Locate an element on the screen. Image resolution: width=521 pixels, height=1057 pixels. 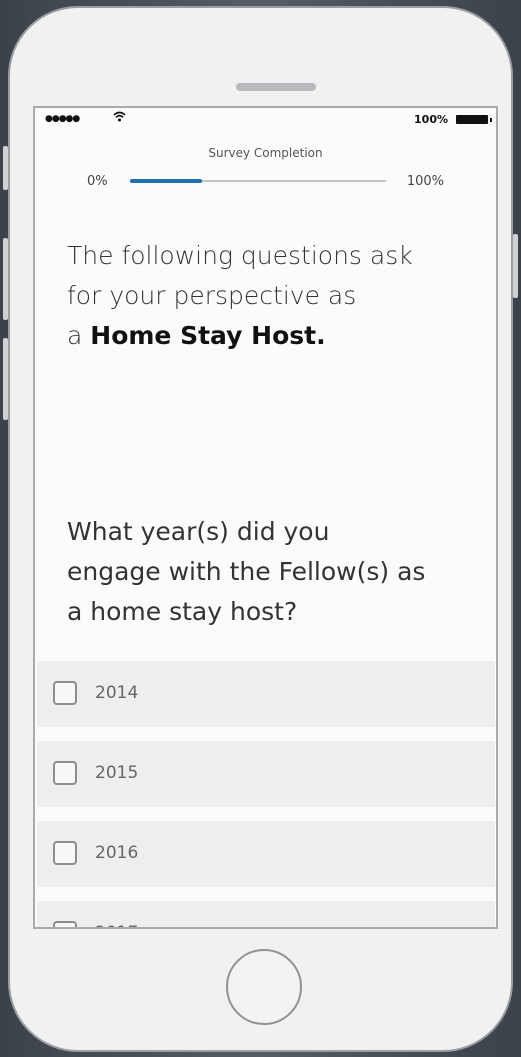
wifi-icon is located at coordinates (119, 118).